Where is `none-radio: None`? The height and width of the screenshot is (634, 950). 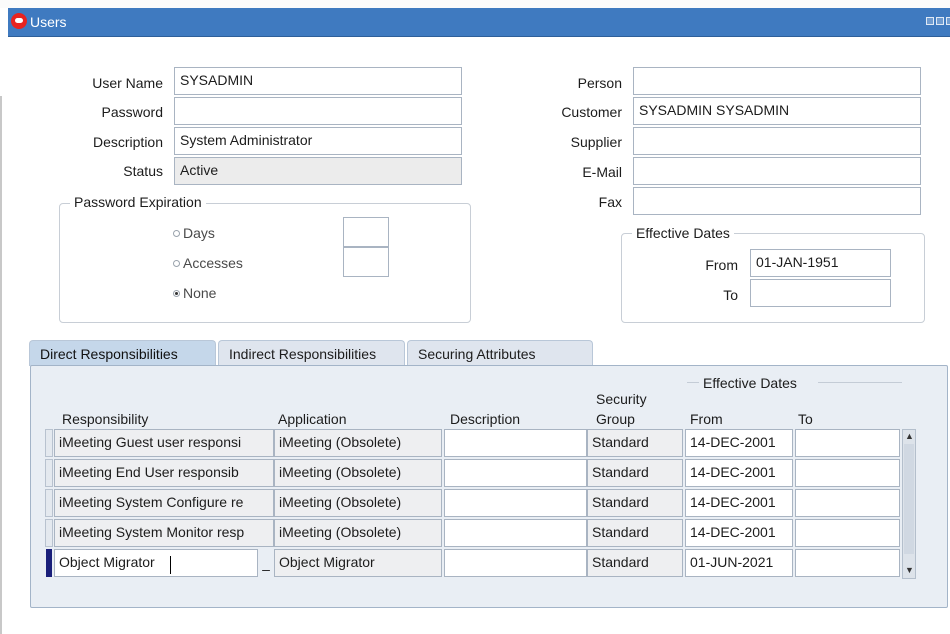 none-radio: None is located at coordinates (194, 293).